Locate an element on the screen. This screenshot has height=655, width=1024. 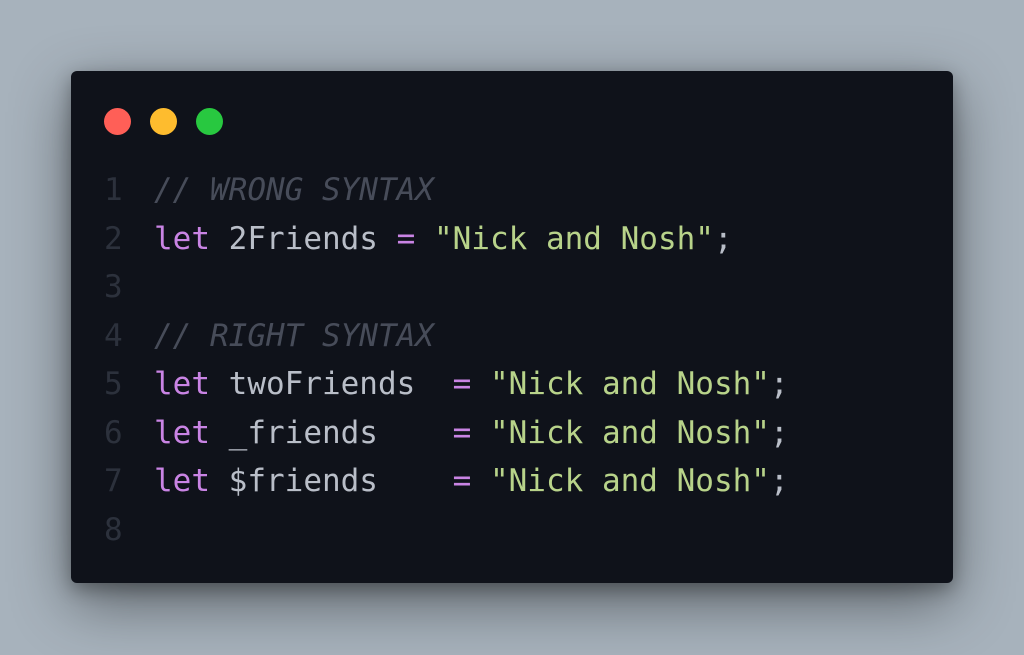
minimize-button is located at coordinates (163, 121).